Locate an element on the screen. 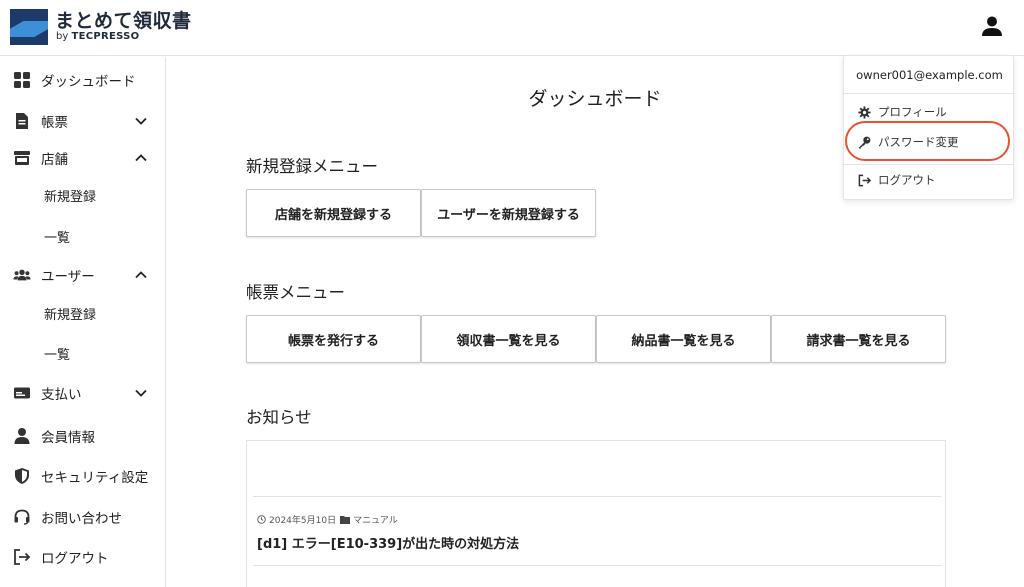 This screenshot has height=587, width=1024. news-item-title: [d1] エラー[E10-339]が出た時の対処方法 is located at coordinates (388, 542).